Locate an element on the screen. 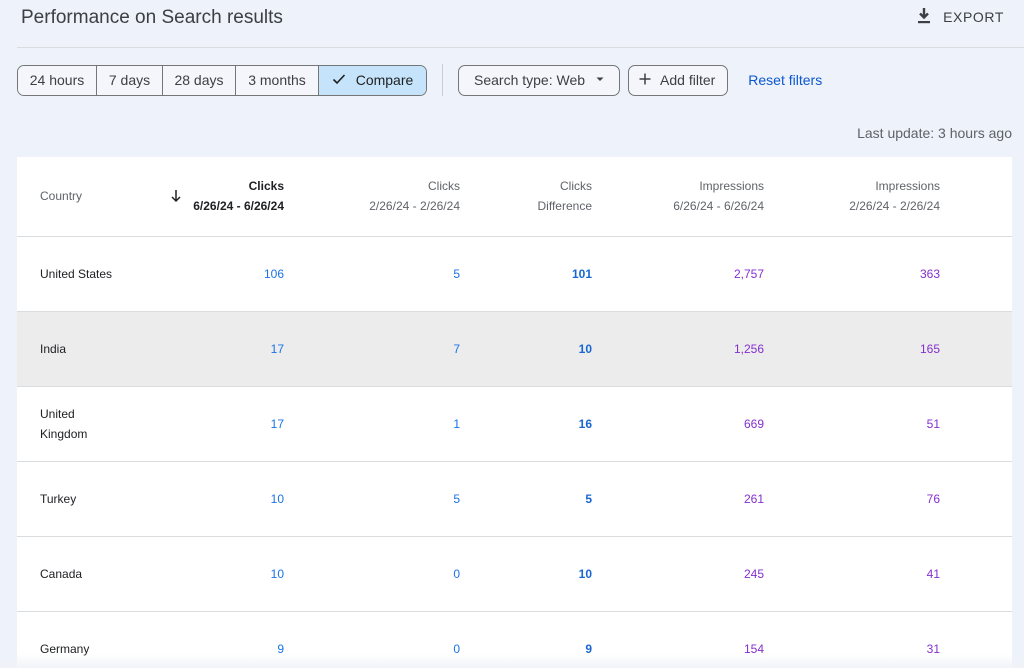  country-cell: Canada is located at coordinates (61, 574).